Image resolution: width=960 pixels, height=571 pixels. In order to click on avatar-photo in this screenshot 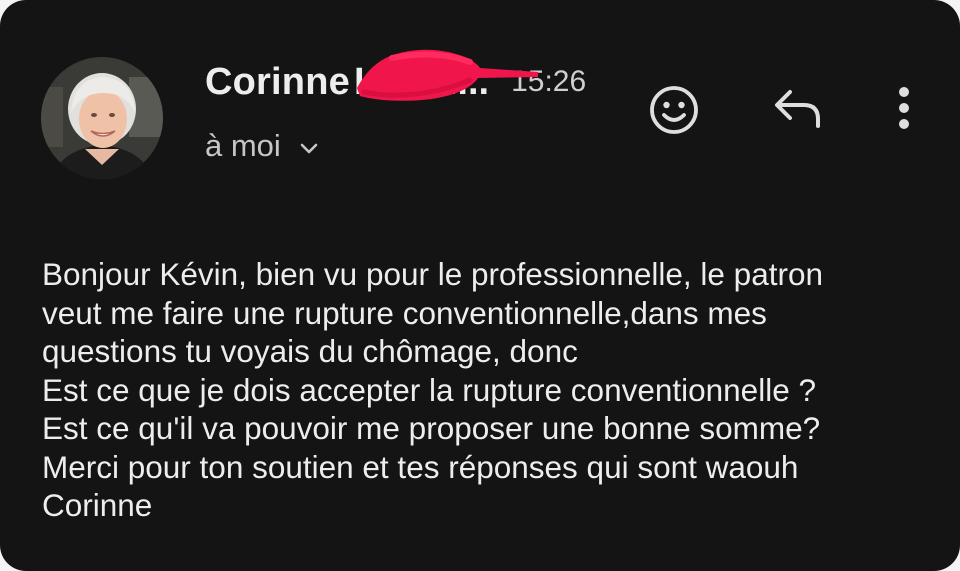, I will do `click(102, 118)`.